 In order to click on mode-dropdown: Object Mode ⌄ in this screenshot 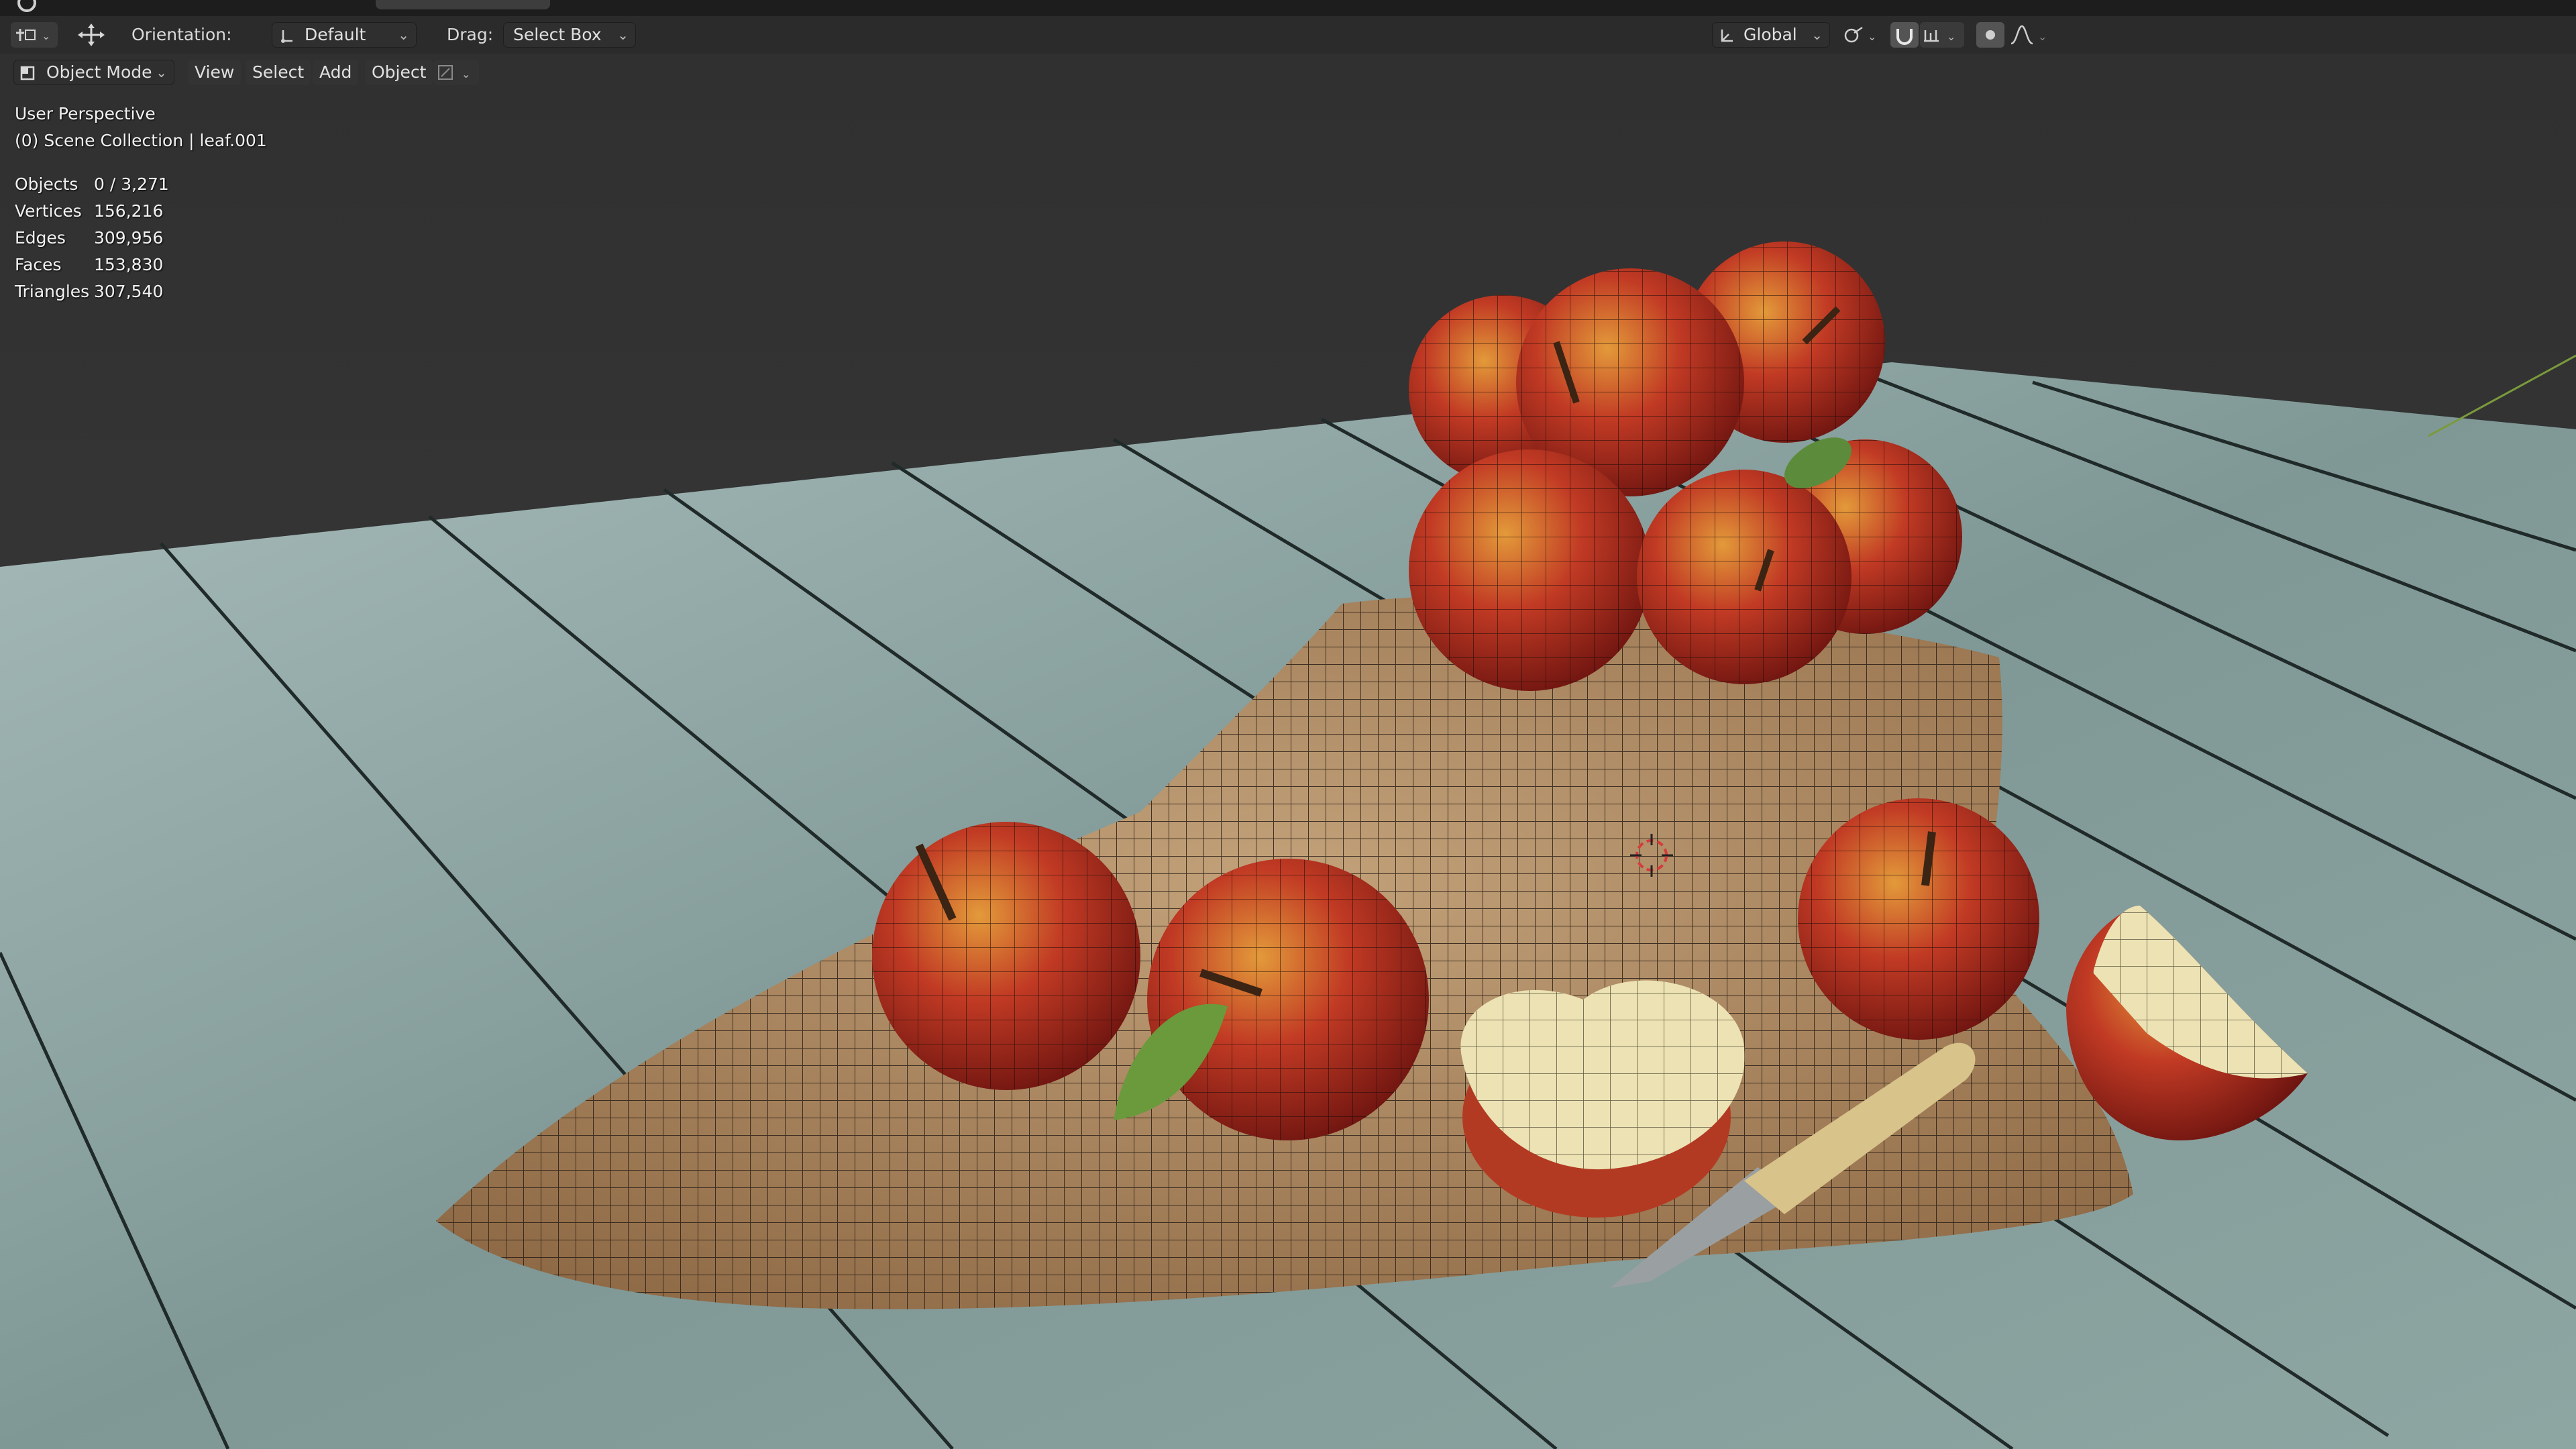, I will do `click(93, 72)`.